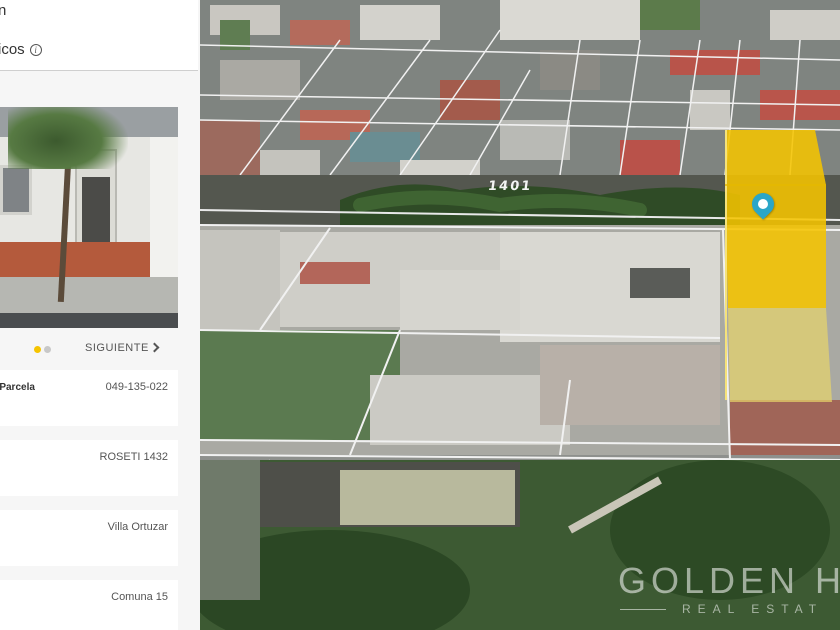 This screenshot has height=630, width=840. I want to click on watermark-divider, so click(643, 609).